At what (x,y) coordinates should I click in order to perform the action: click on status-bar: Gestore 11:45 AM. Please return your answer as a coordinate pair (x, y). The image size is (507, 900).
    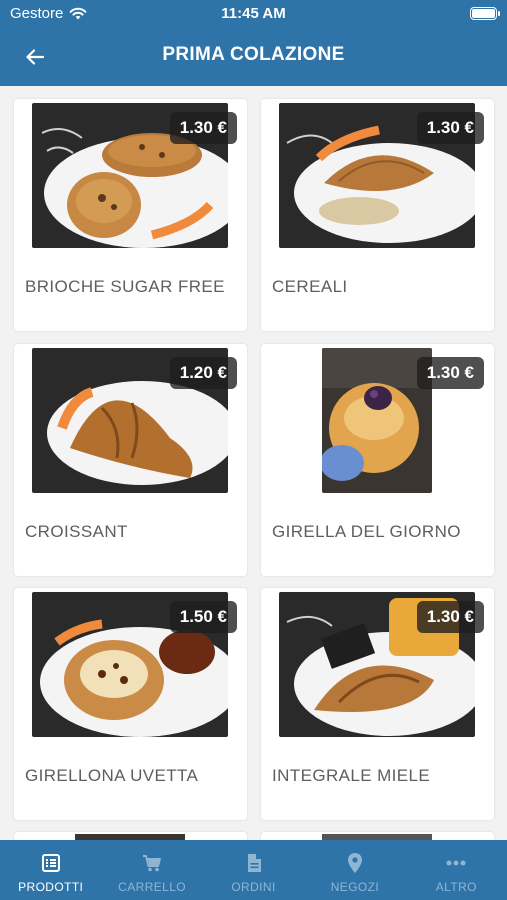
    Looking at the image, I should click on (253, 14).